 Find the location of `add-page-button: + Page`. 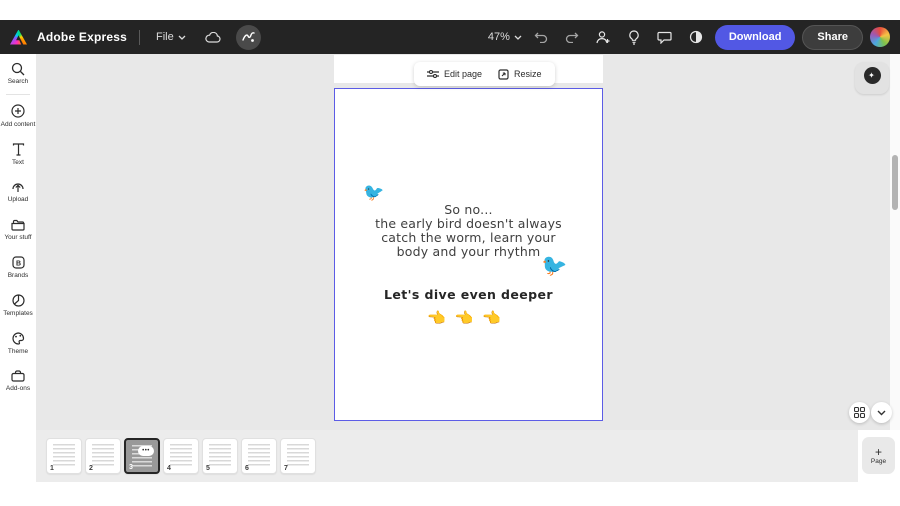

add-page-button: + Page is located at coordinates (878, 455).